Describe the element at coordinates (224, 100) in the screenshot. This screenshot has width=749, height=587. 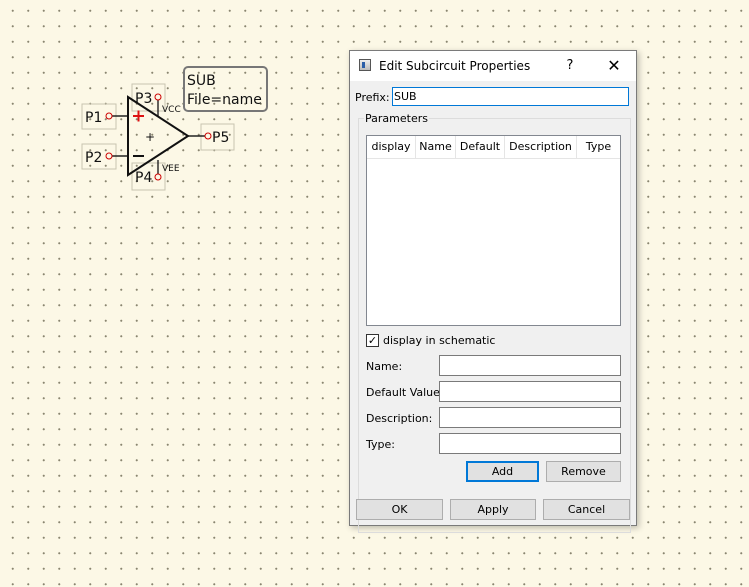
I see `sub-file-text: File=name` at that location.